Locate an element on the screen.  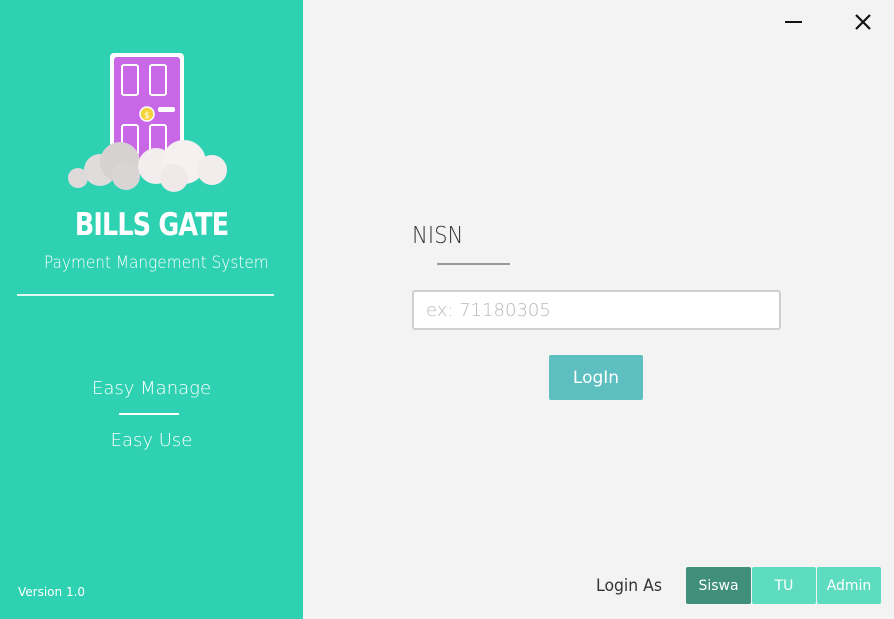
nisn-label-underline is located at coordinates (473, 264).